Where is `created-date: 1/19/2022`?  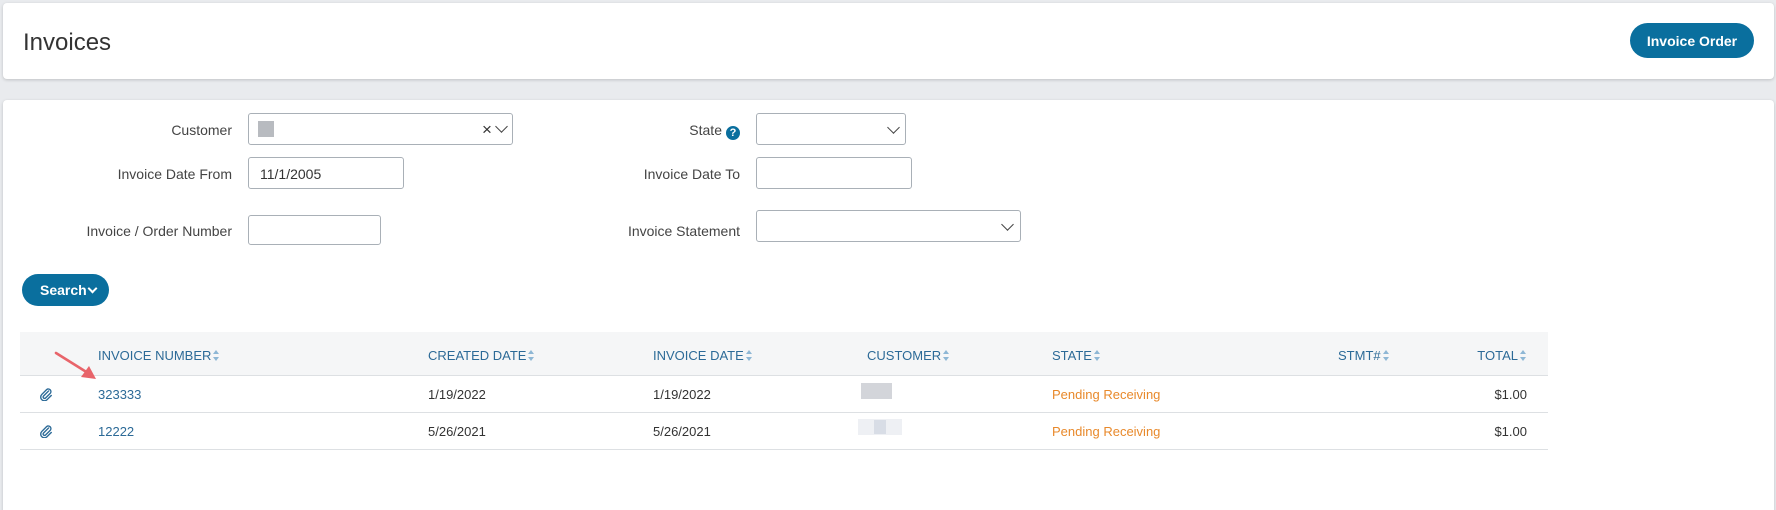
created-date: 1/19/2022 is located at coordinates (457, 394).